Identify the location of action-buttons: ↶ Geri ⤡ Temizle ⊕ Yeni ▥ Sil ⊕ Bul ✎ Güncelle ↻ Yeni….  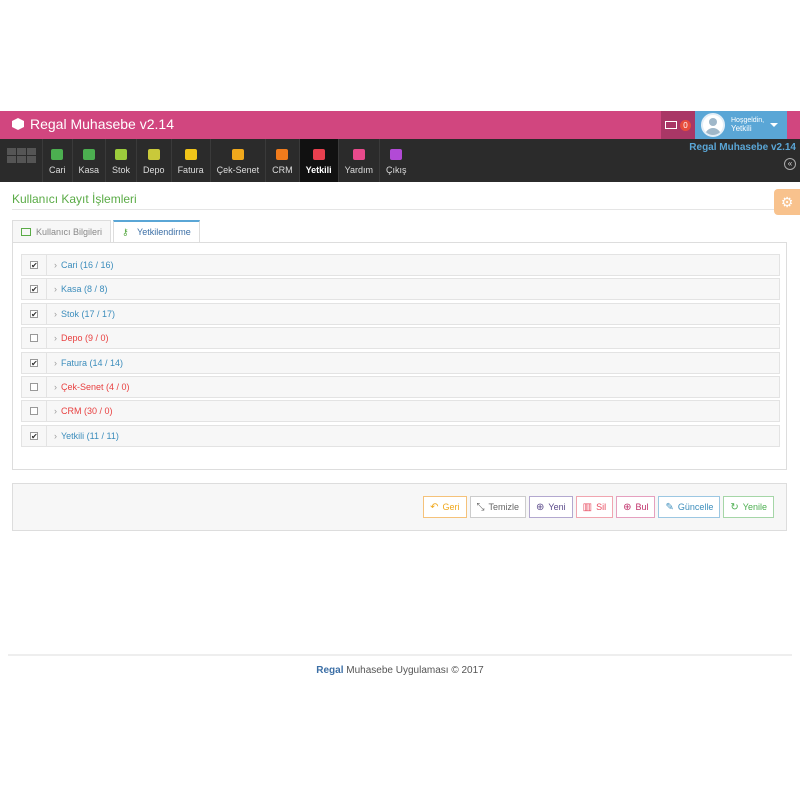
(598, 507).